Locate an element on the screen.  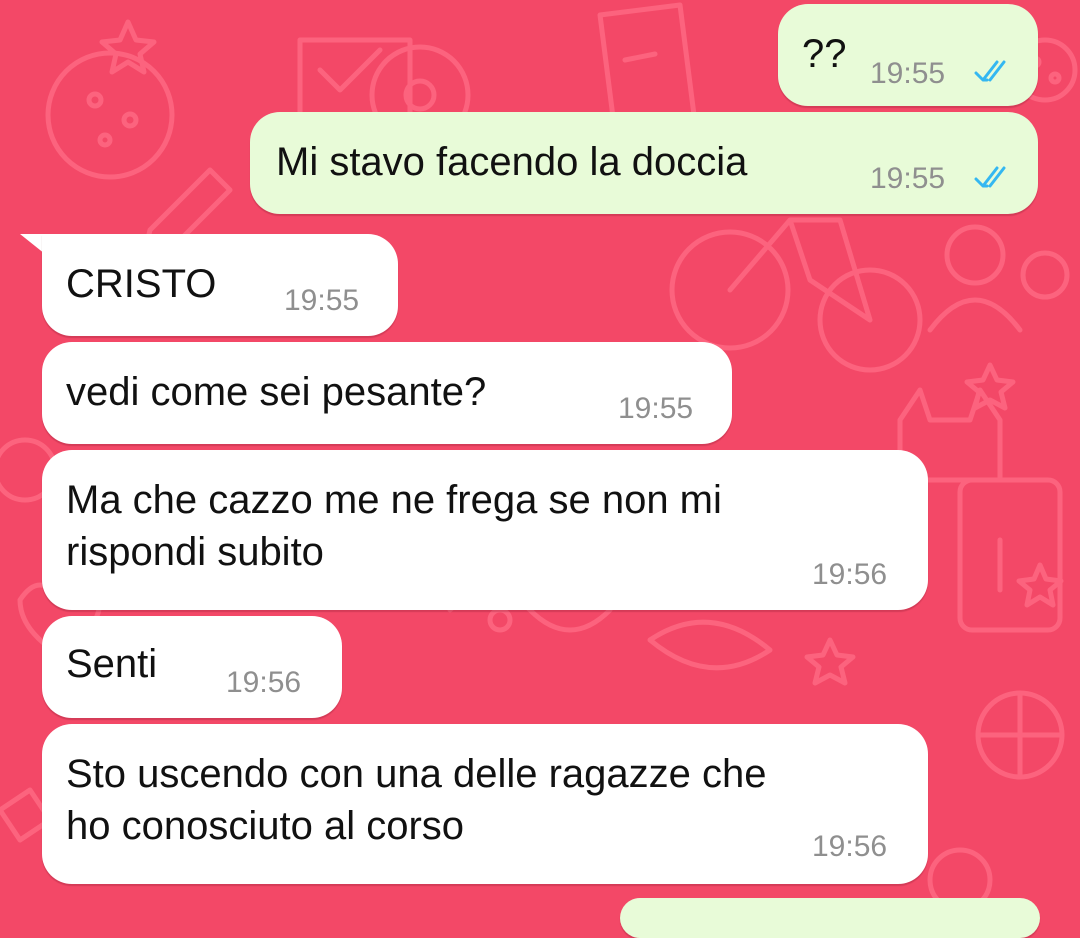
message-bubble-outgoing: ?? 19:55 is located at coordinates (908, 55).